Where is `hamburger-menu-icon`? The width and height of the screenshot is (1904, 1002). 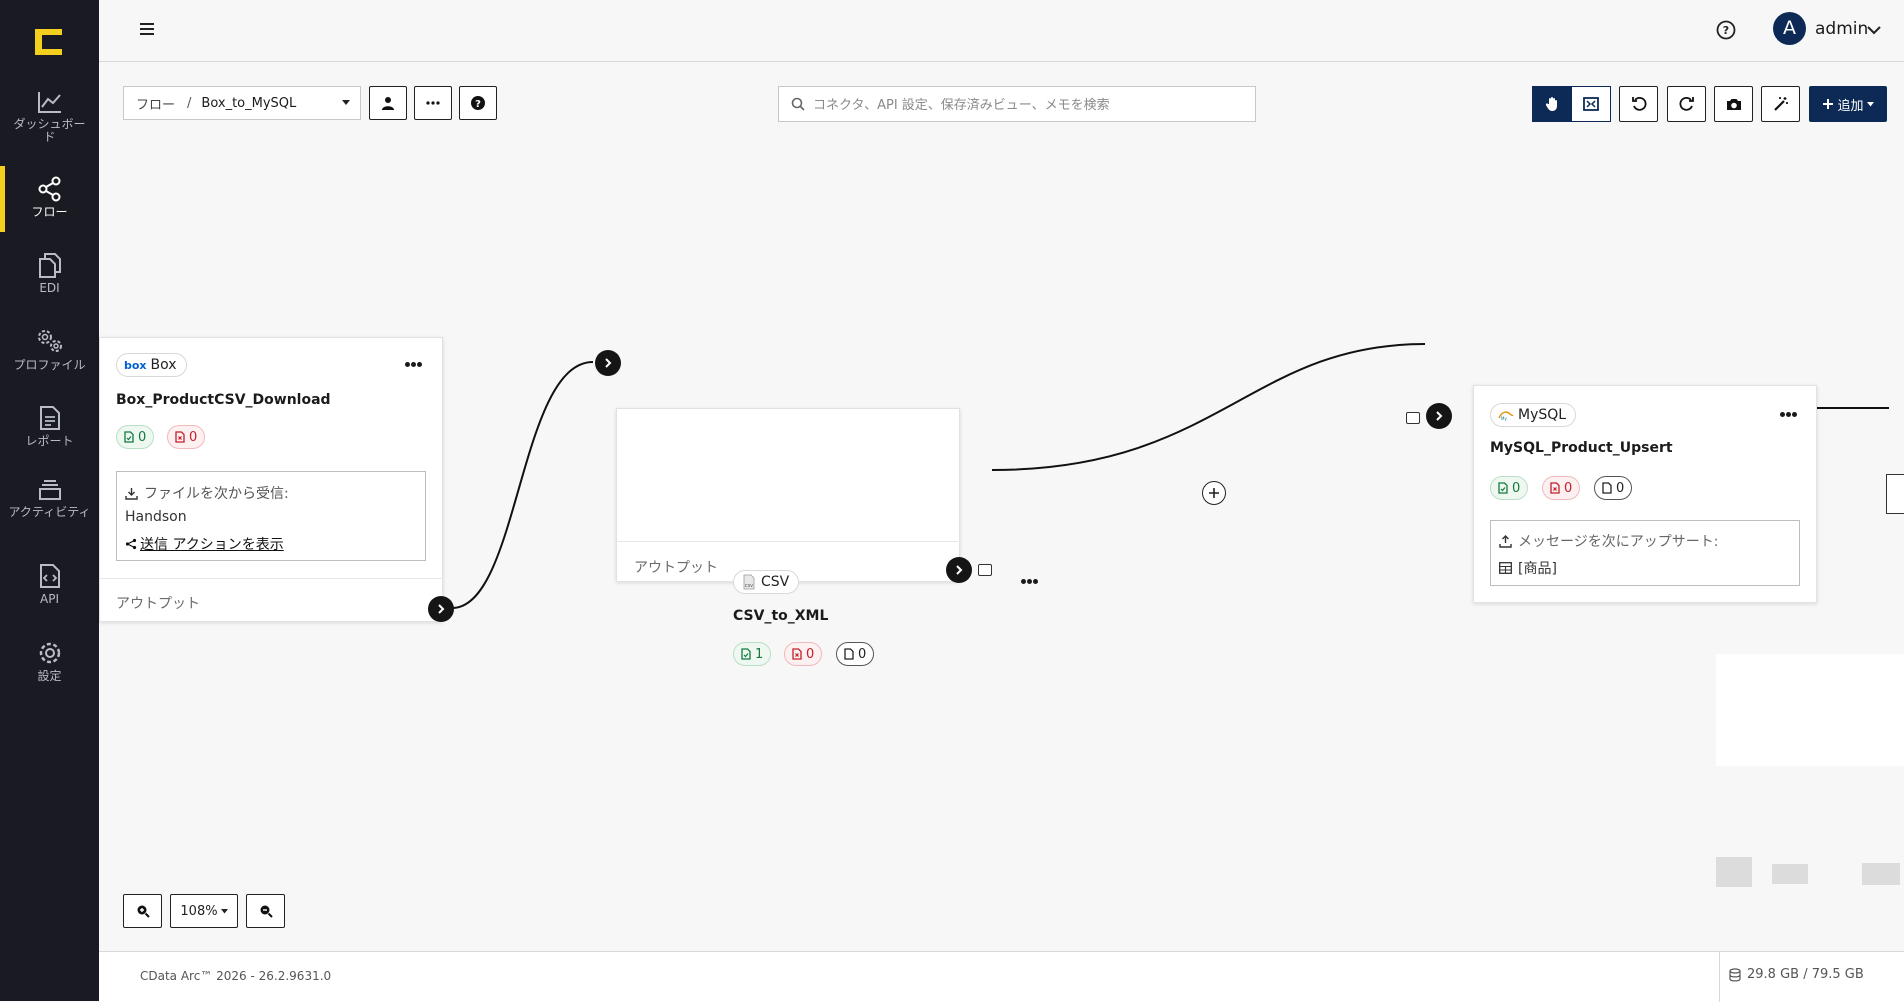 hamburger-menu-icon is located at coordinates (147, 29).